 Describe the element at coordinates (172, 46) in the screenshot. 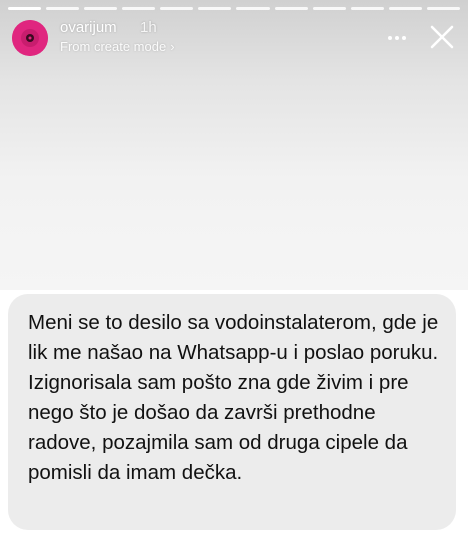

I see `chevron-right-icon: ›` at that location.